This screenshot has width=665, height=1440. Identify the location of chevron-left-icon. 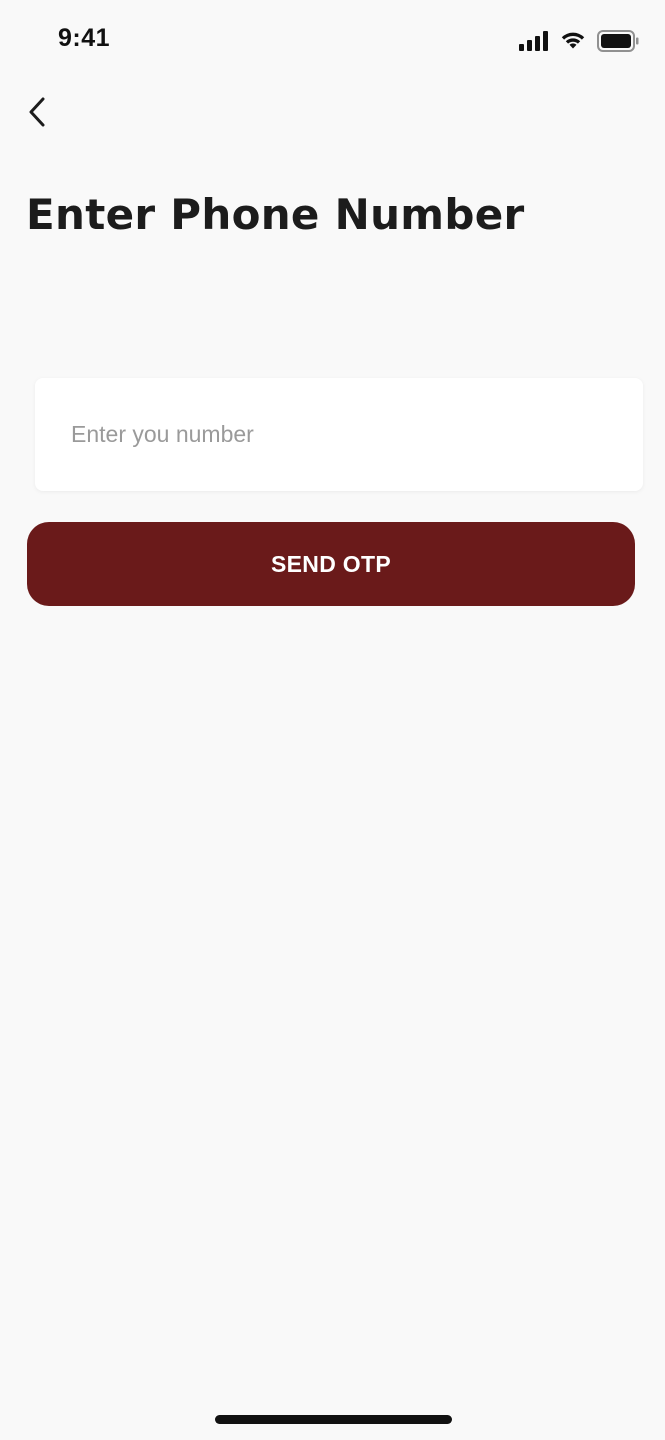
(38, 114).